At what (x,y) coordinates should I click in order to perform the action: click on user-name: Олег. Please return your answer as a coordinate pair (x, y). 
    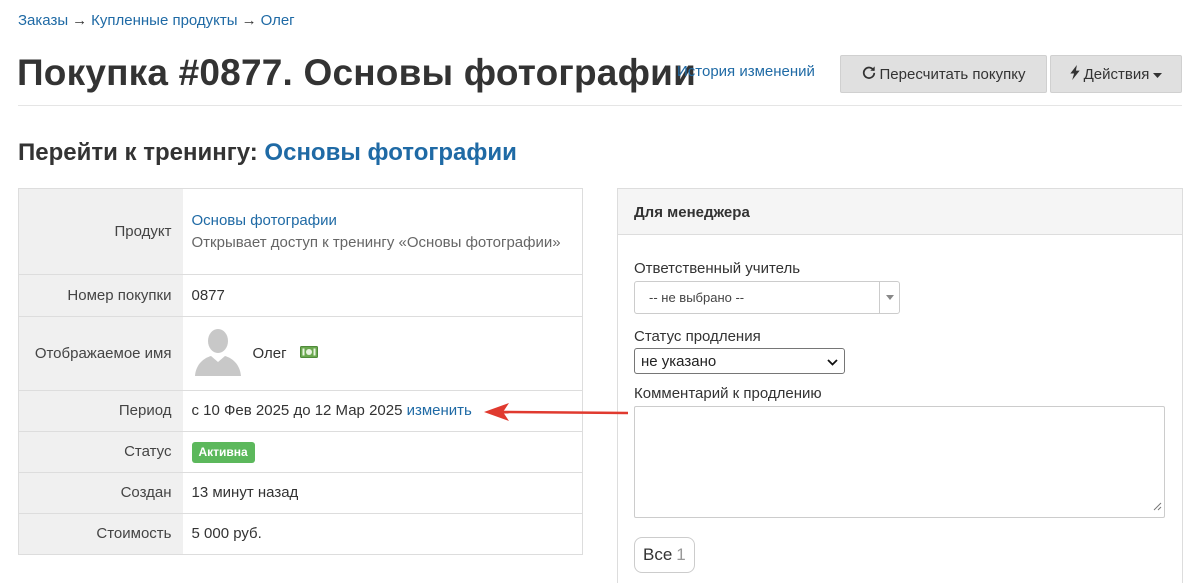
    Looking at the image, I should click on (270, 354).